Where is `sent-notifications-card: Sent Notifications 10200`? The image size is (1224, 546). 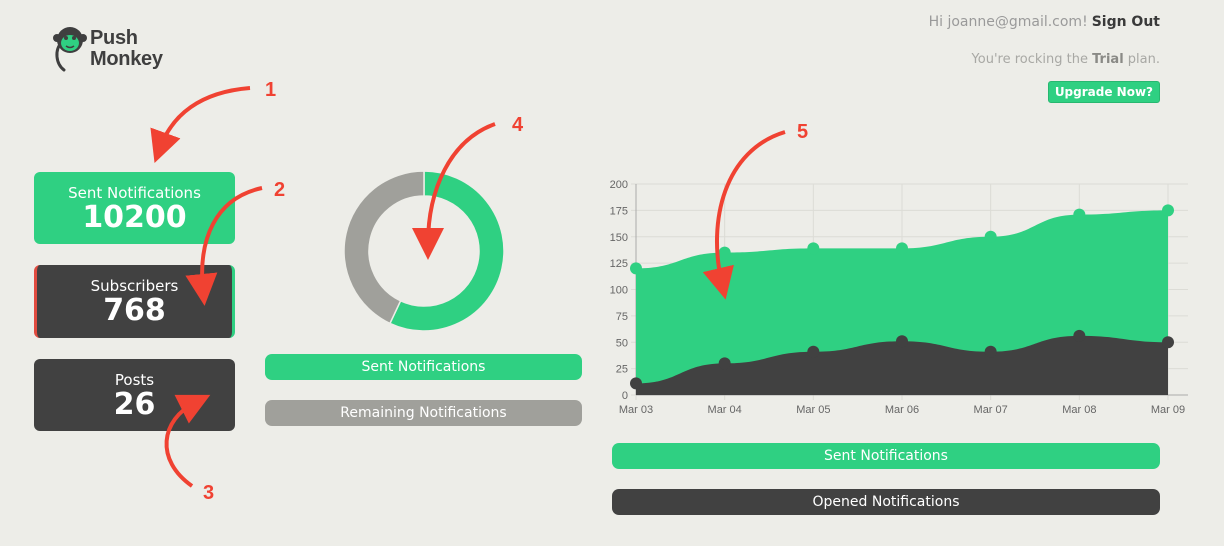 sent-notifications-card: Sent Notifications 10200 is located at coordinates (134, 208).